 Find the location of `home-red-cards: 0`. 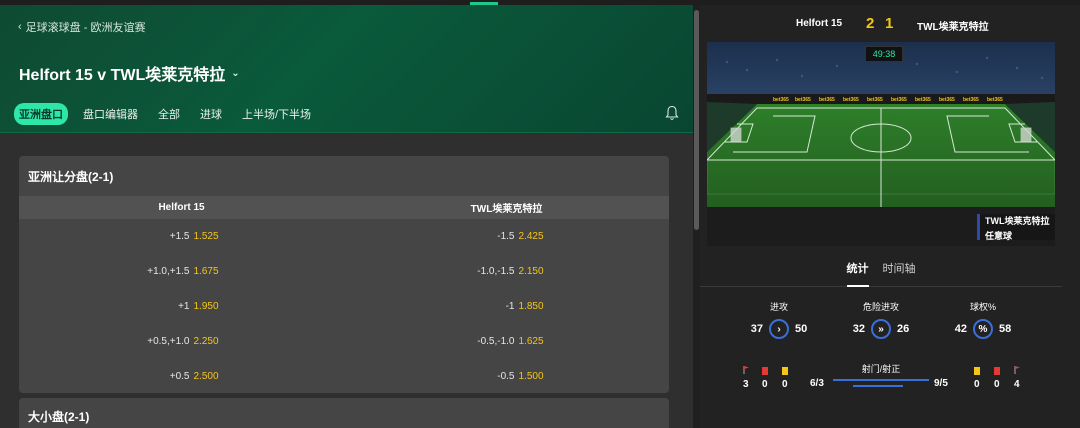

home-red-cards: 0 is located at coordinates (765, 384).